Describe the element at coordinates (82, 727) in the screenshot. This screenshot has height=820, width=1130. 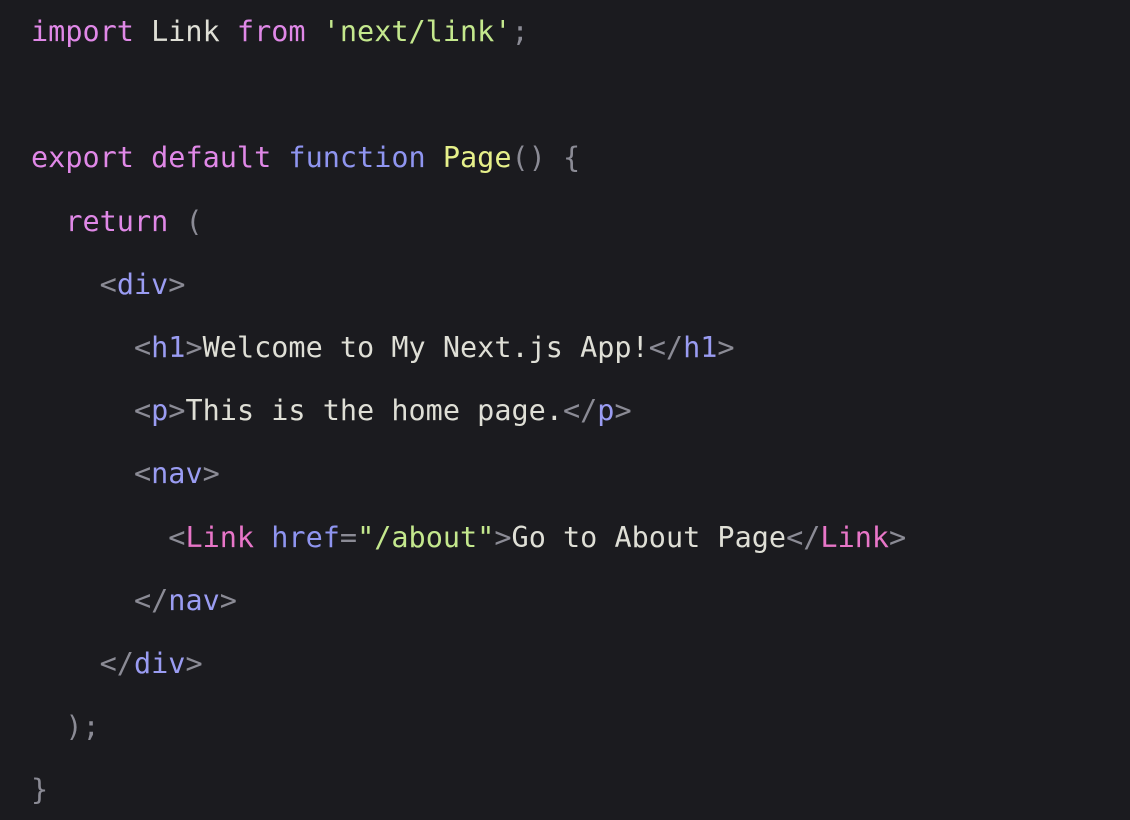
I see `code-token-punct: );` at that location.